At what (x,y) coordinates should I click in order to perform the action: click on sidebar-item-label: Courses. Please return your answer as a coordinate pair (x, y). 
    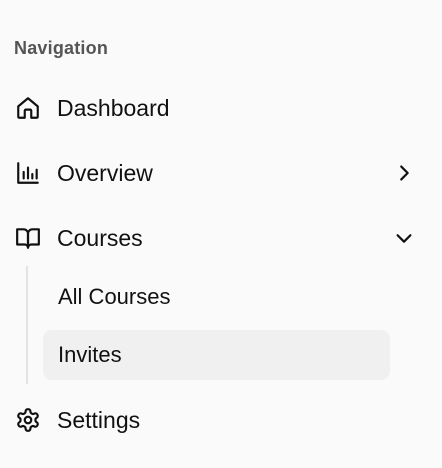
    Looking at the image, I should click on (100, 237).